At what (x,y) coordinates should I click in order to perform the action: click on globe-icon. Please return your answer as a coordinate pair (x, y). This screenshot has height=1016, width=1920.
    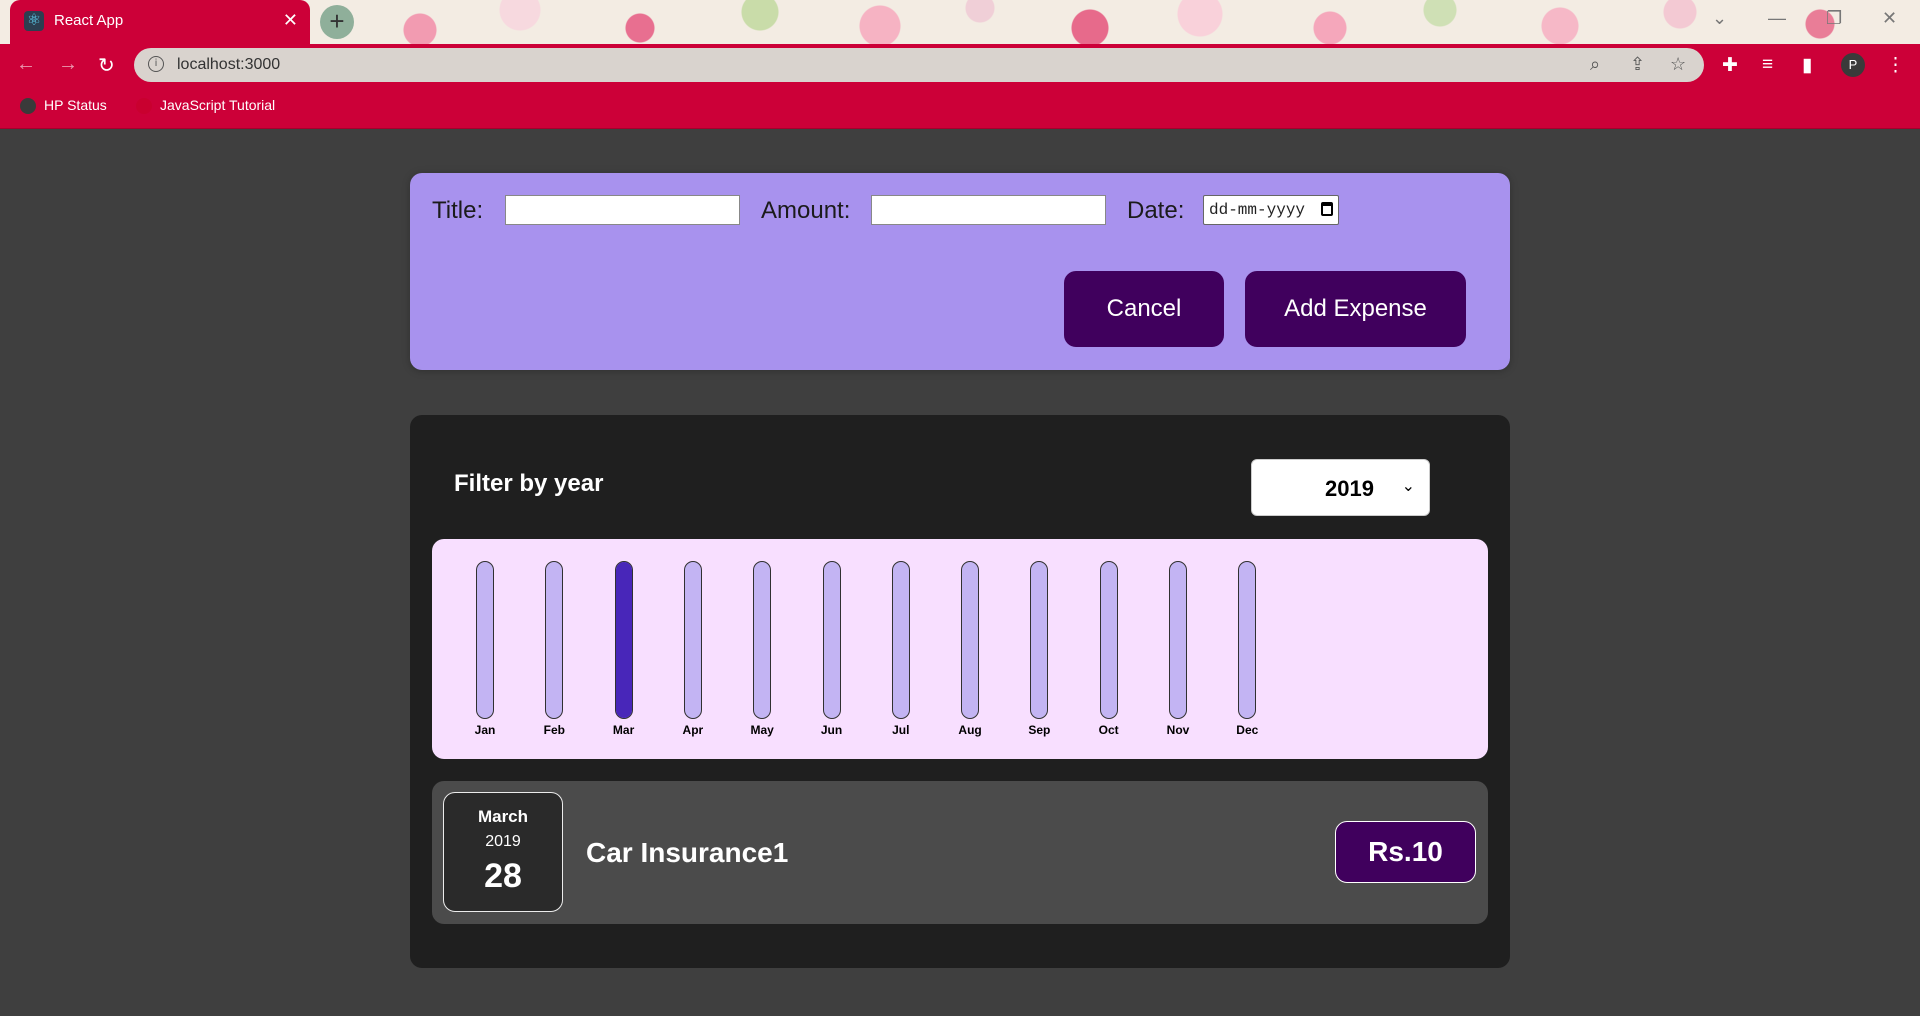
    Looking at the image, I should click on (28, 106).